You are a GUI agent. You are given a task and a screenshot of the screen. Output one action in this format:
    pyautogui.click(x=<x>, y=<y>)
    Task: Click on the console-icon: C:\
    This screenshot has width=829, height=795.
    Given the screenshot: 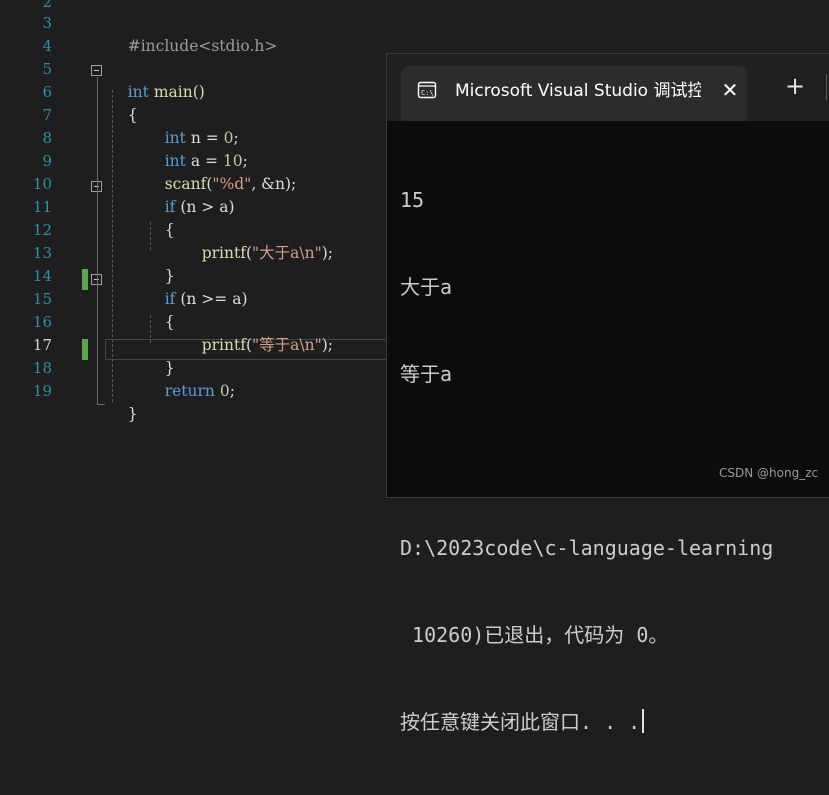 What is the action you would take?
    pyautogui.click(x=427, y=90)
    